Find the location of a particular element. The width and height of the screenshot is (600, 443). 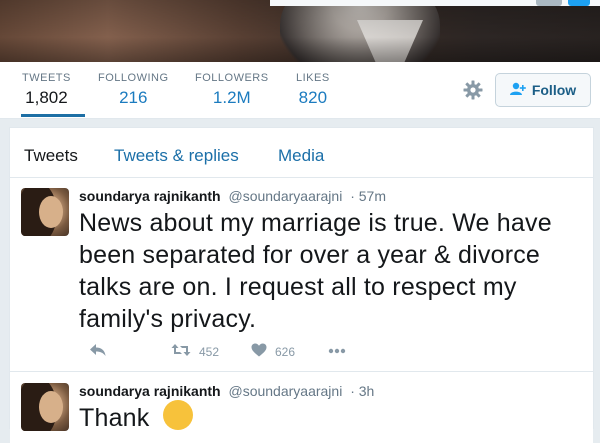

like-count: 626 is located at coordinates (285, 351).